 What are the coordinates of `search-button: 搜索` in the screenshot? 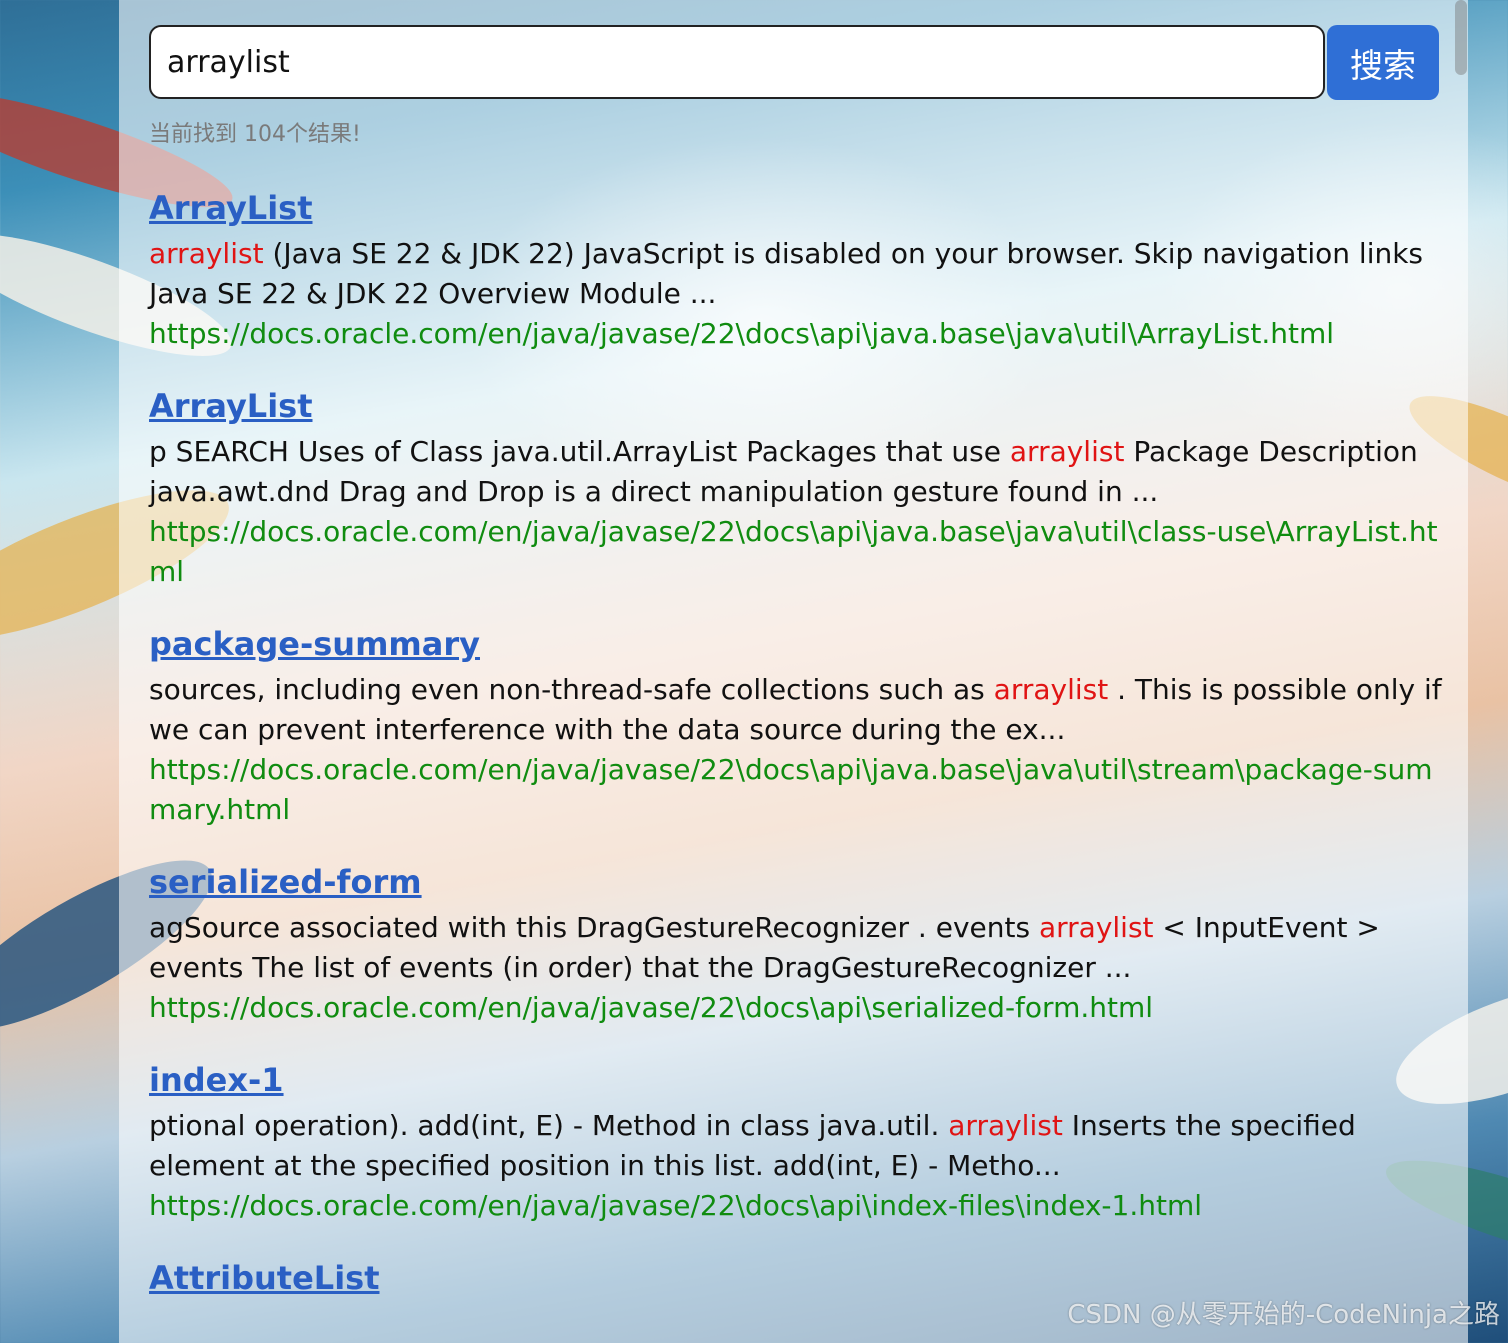 It's located at (1383, 62).